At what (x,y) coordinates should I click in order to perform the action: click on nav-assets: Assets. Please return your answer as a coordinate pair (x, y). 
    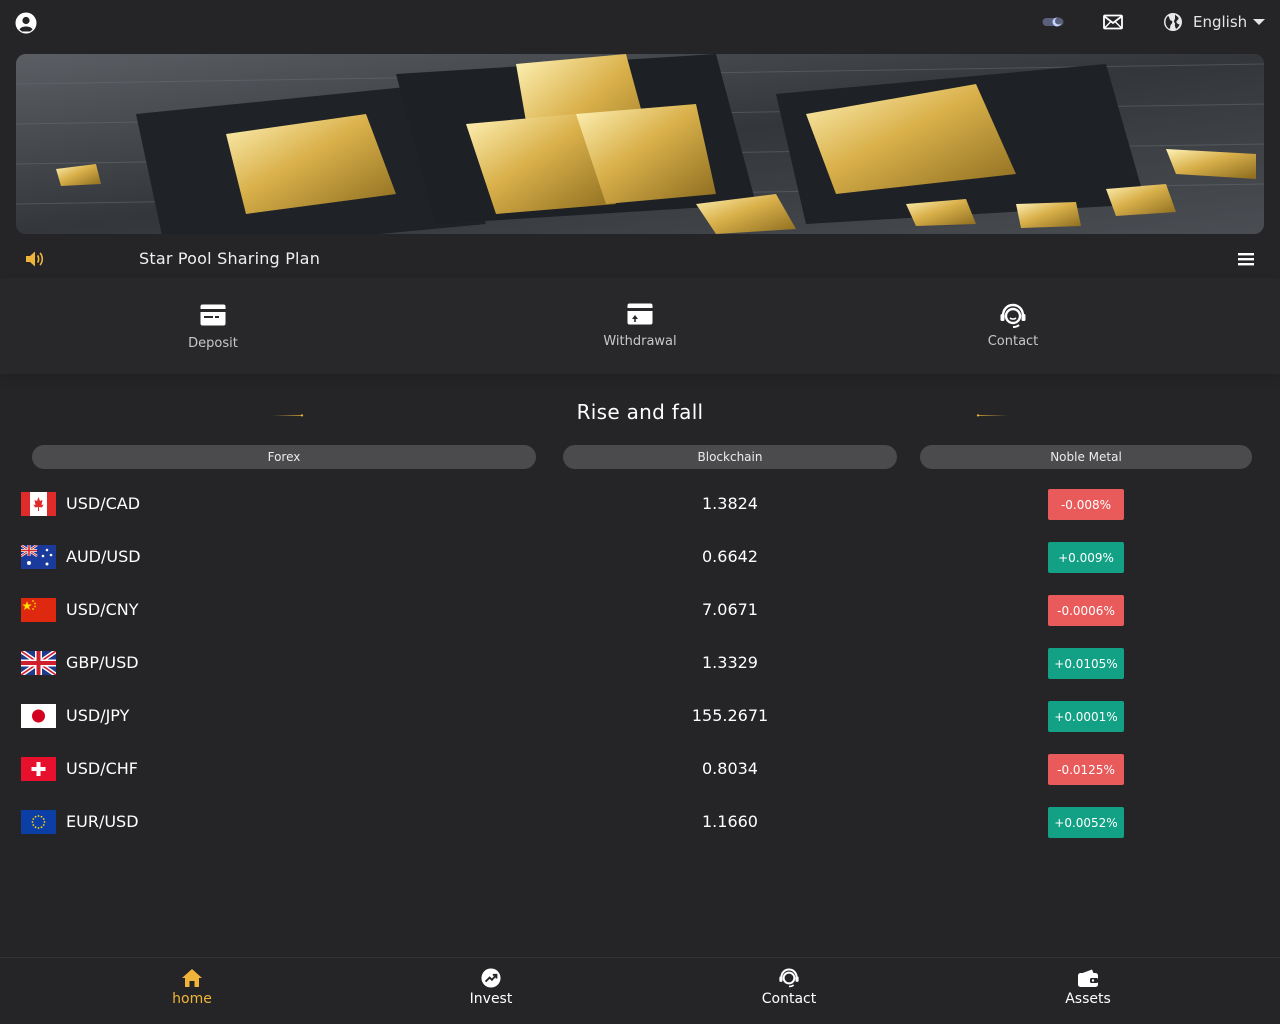
    Looking at the image, I should click on (1088, 991).